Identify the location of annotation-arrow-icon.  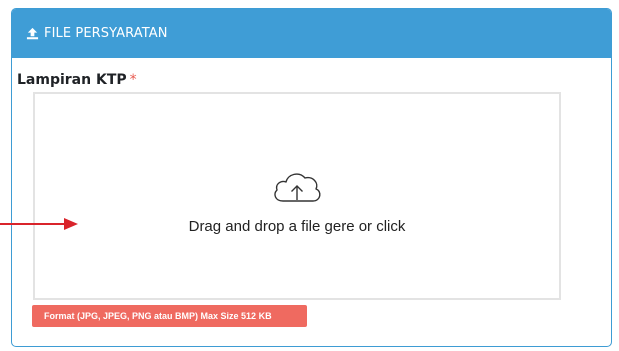
(39, 224).